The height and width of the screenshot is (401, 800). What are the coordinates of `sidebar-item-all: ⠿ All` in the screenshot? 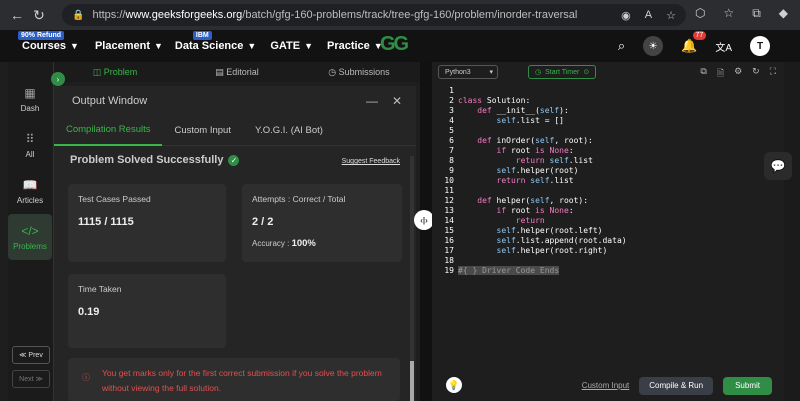 It's located at (30, 145).